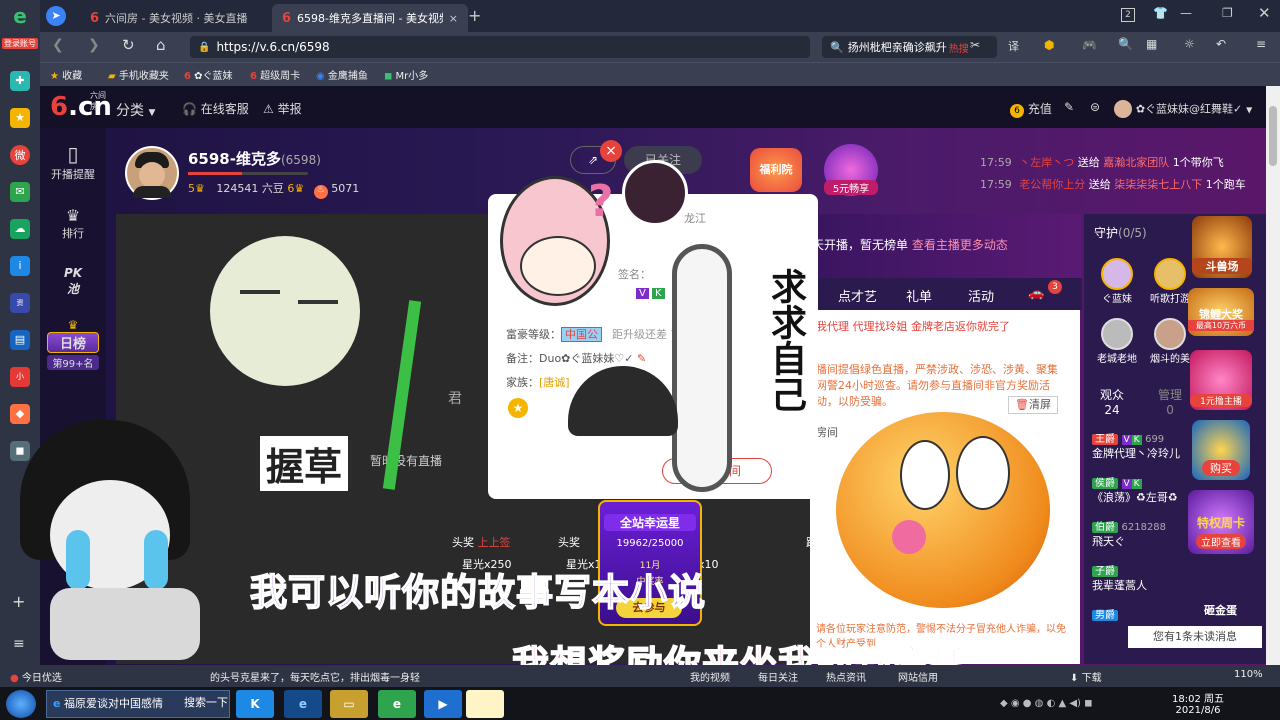 The width and height of the screenshot is (1280, 720). Describe the element at coordinates (1117, 341) in the screenshot. I see `guard-user: 老城老地` at that location.